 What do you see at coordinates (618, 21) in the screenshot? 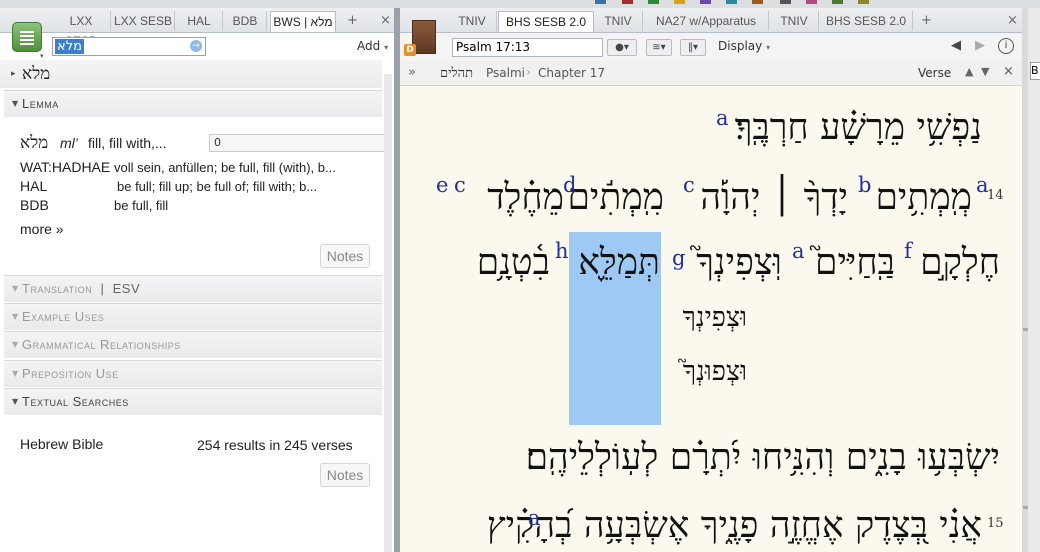
I see `tab-tniv-2: TNIV` at bounding box center [618, 21].